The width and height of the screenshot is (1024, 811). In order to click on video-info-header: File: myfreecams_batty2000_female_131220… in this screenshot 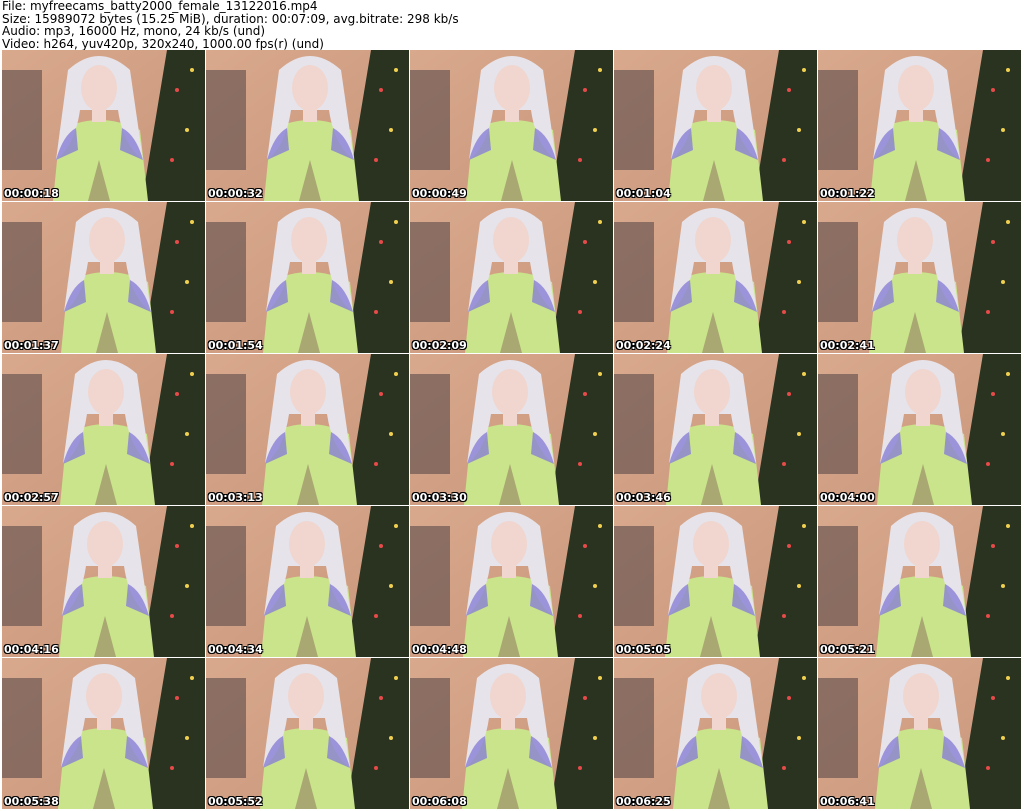, I will do `click(512, 25)`.